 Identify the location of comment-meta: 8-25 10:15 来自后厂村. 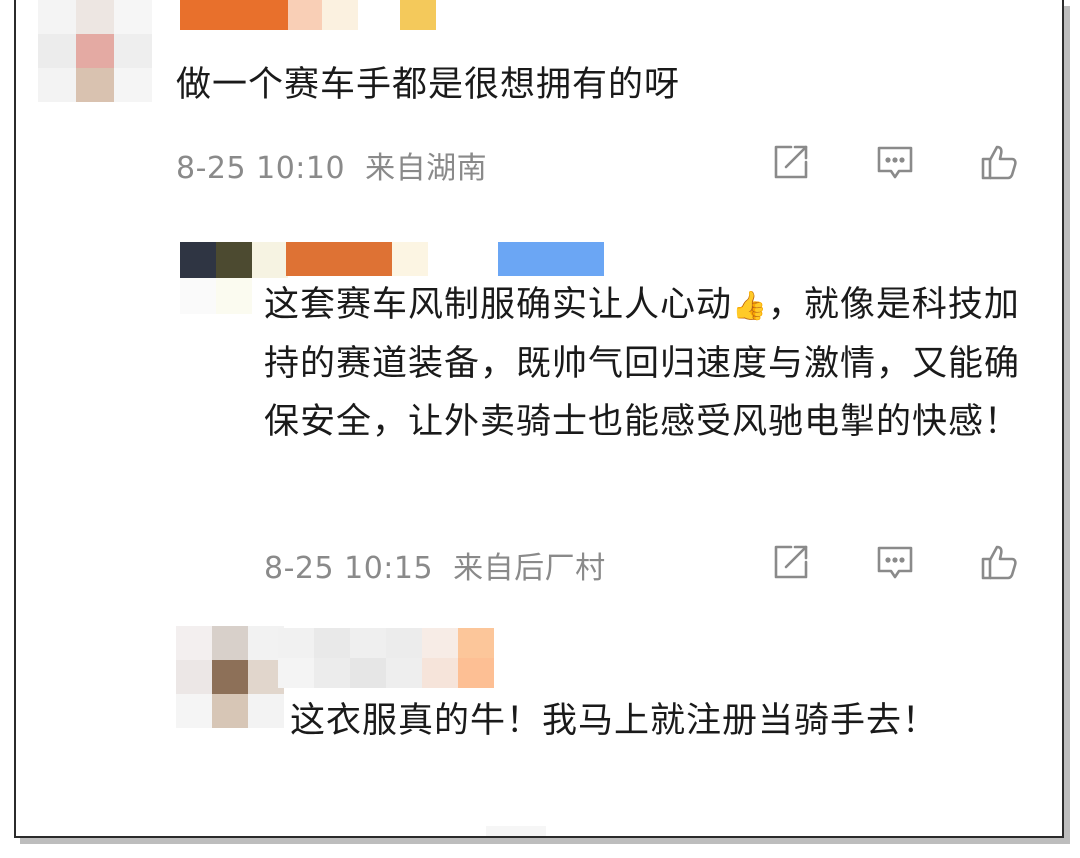
(435, 565).